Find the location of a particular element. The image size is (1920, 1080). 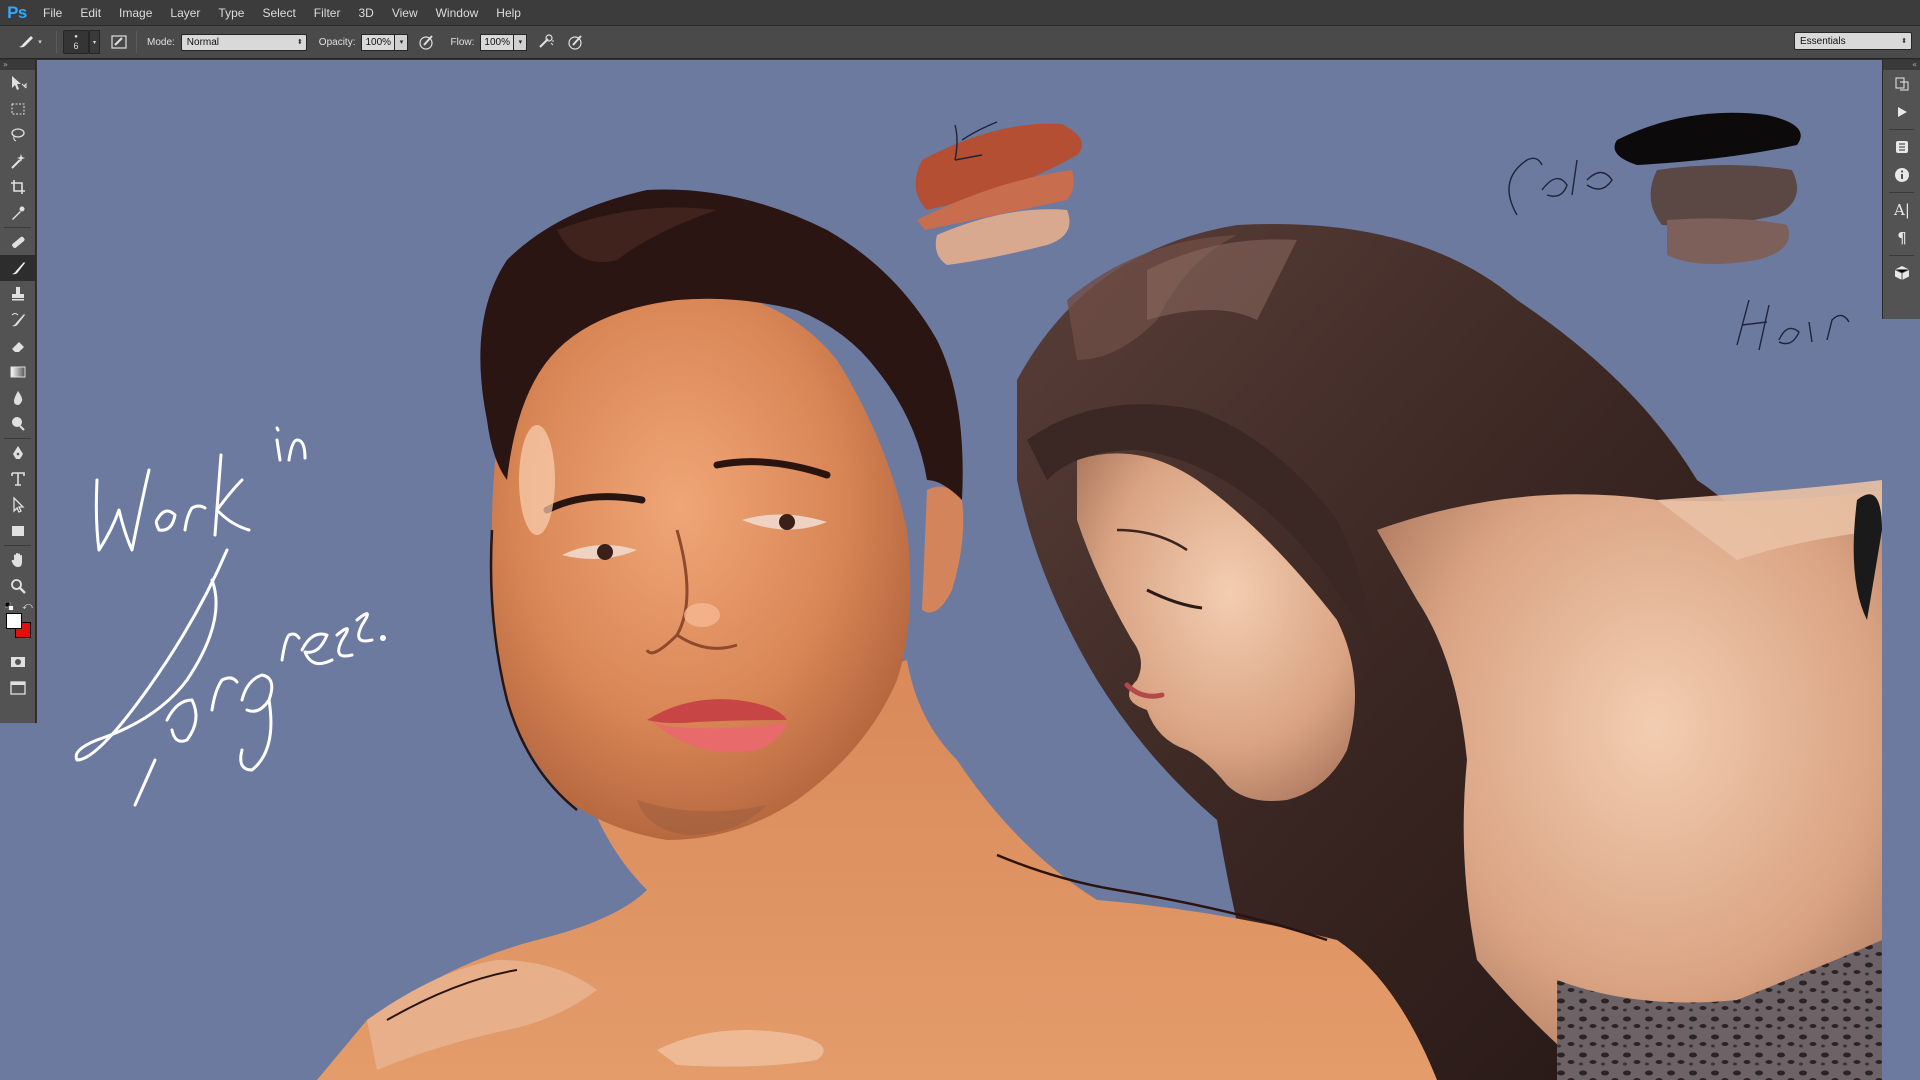

type-tool is located at coordinates (18, 479).